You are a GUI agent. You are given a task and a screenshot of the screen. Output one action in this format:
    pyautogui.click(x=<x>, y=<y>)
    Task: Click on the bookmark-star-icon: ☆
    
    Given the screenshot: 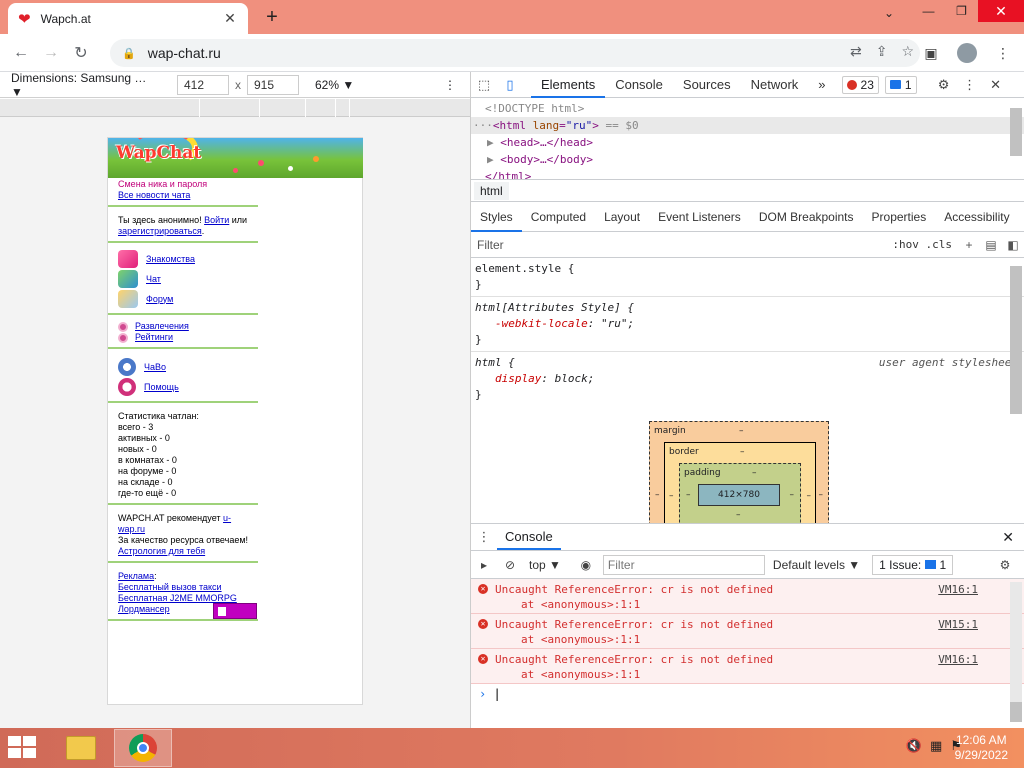 What is the action you would take?
    pyautogui.click(x=907, y=51)
    